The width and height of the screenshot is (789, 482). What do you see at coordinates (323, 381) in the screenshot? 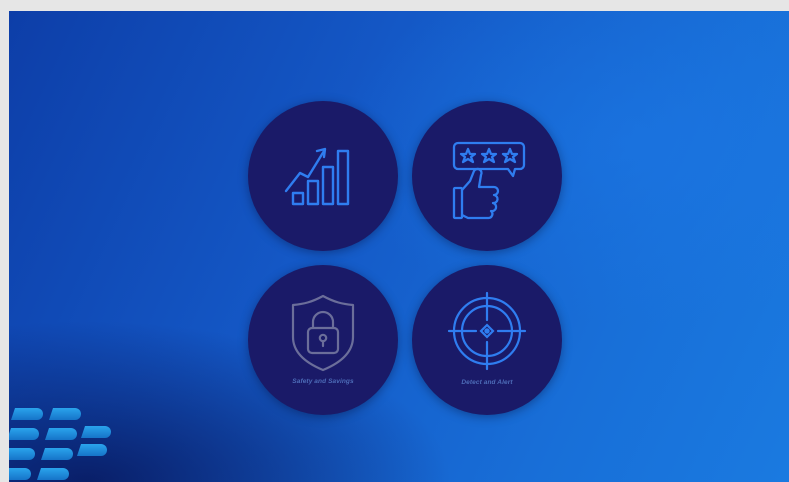
I see `feature-caption-safety: Safety and Savings` at bounding box center [323, 381].